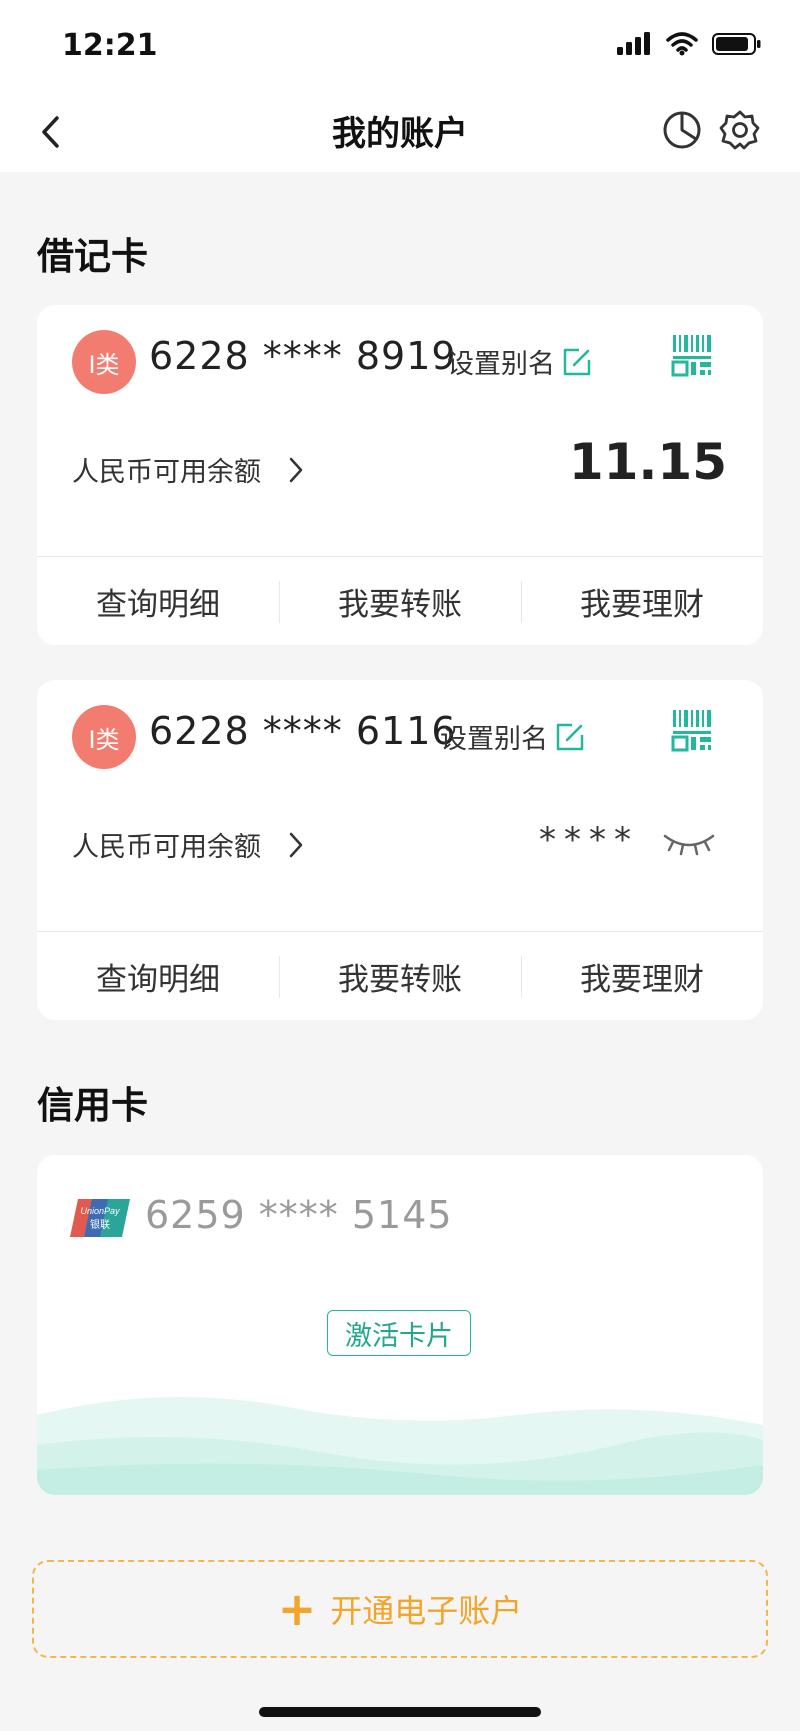 This screenshot has width=800, height=1731. I want to click on gear-icon, so click(740, 130).